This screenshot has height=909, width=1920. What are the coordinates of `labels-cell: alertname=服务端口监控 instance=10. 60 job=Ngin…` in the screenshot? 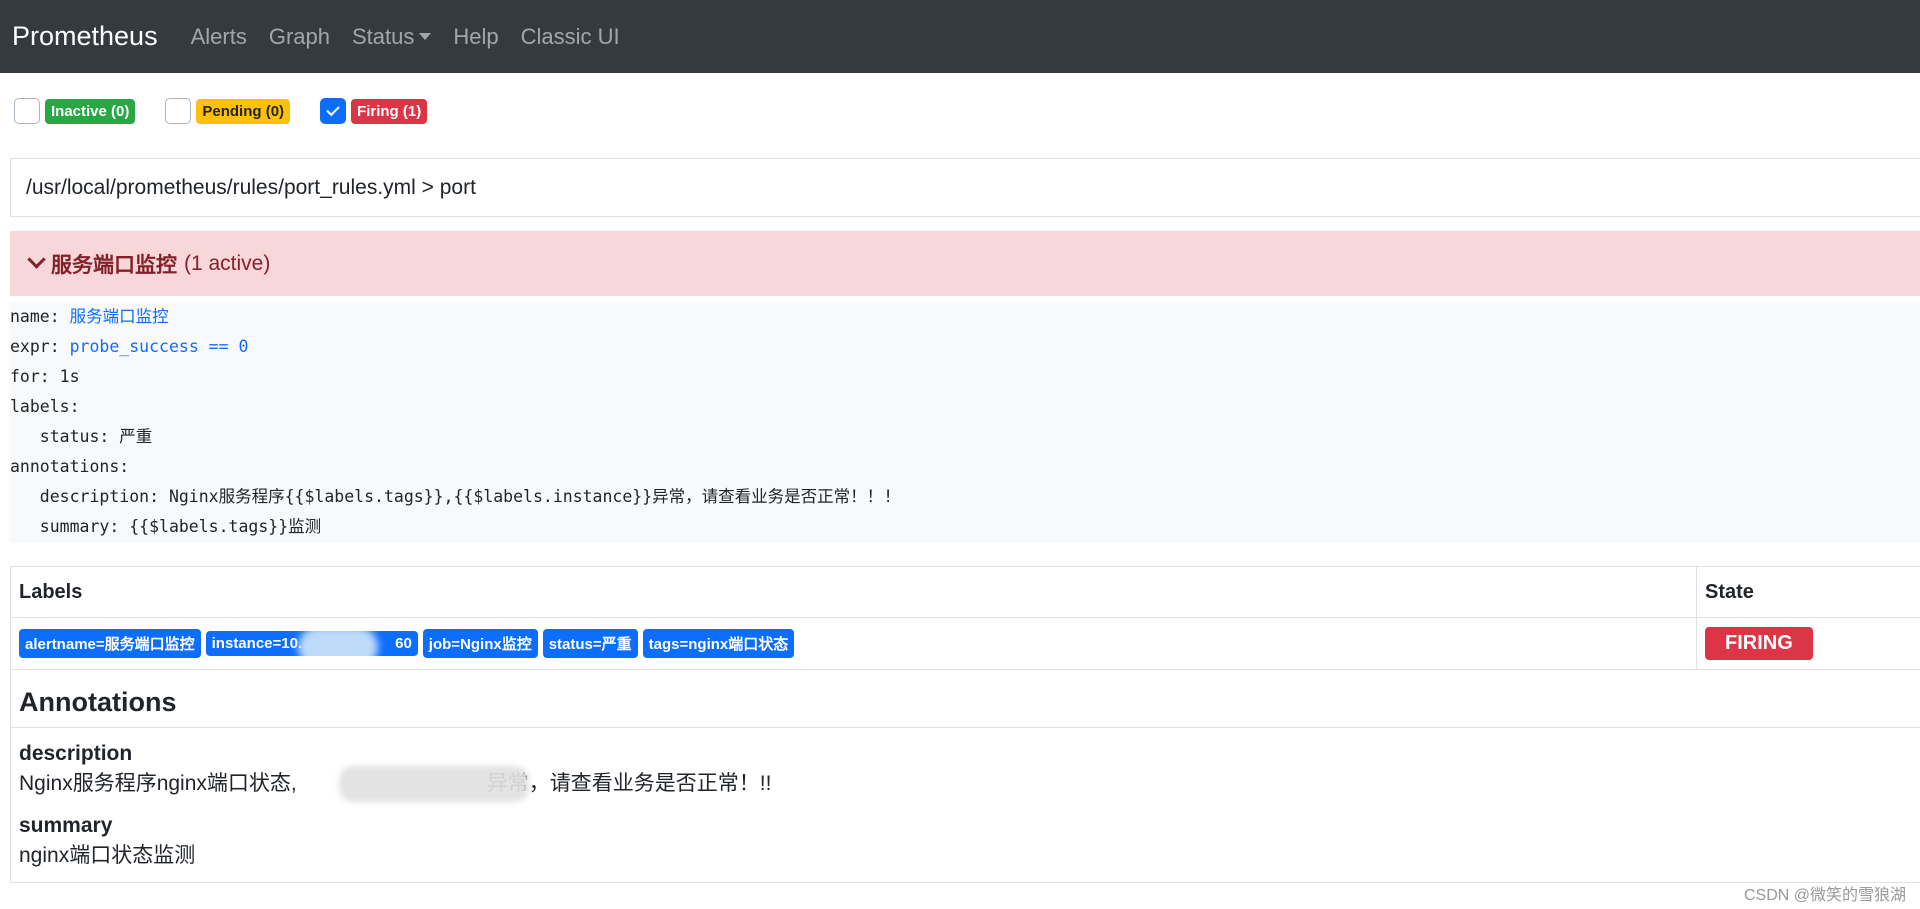 It's located at (854, 643).